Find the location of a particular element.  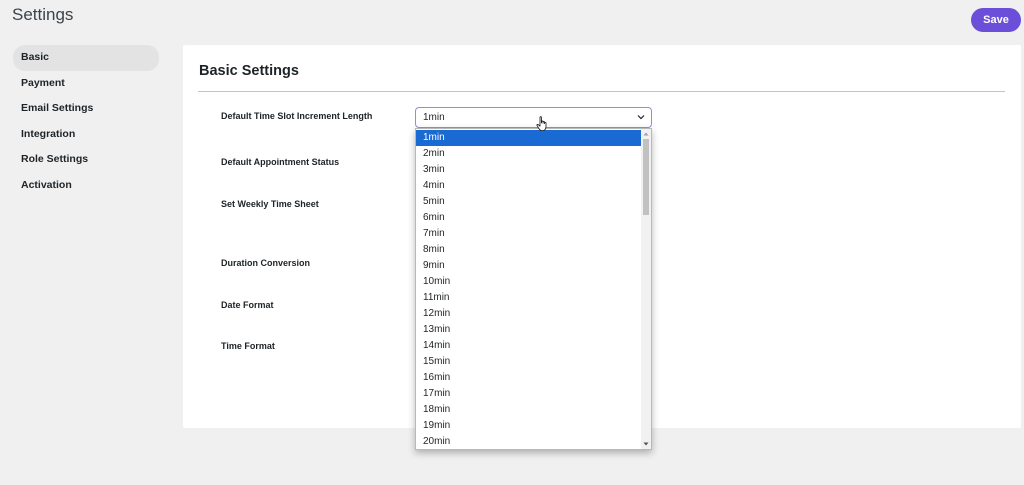

dropdown-scrollbar is located at coordinates (646, 289).